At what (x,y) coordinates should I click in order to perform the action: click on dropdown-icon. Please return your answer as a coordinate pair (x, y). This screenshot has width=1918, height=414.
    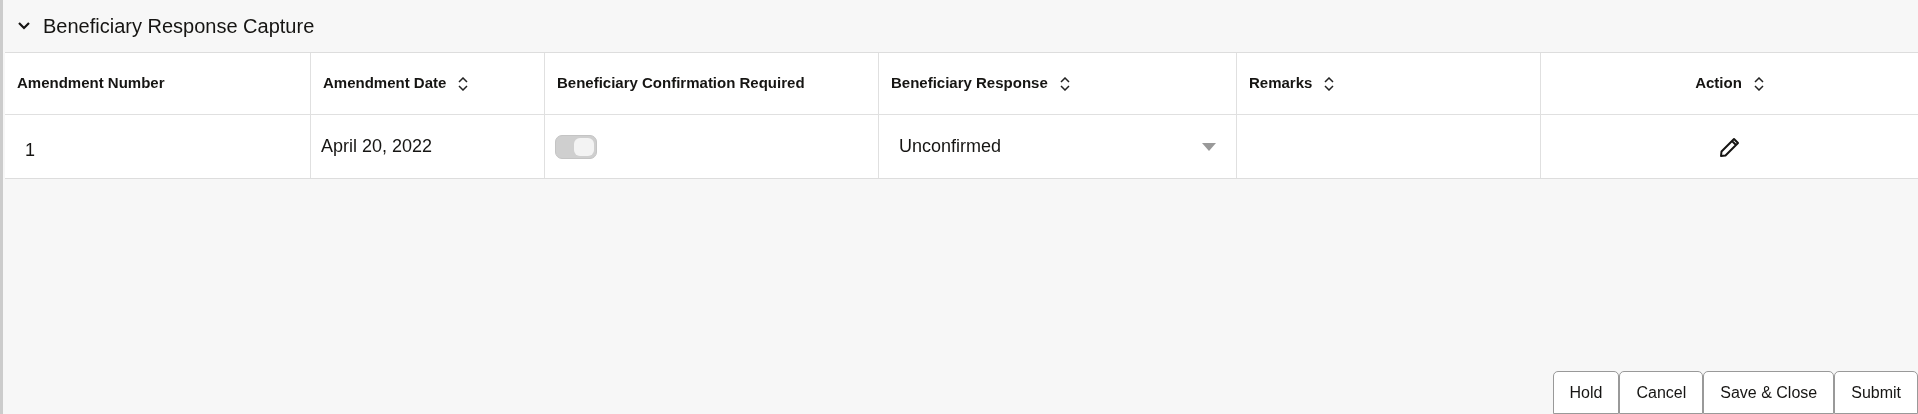
    Looking at the image, I should click on (1209, 146).